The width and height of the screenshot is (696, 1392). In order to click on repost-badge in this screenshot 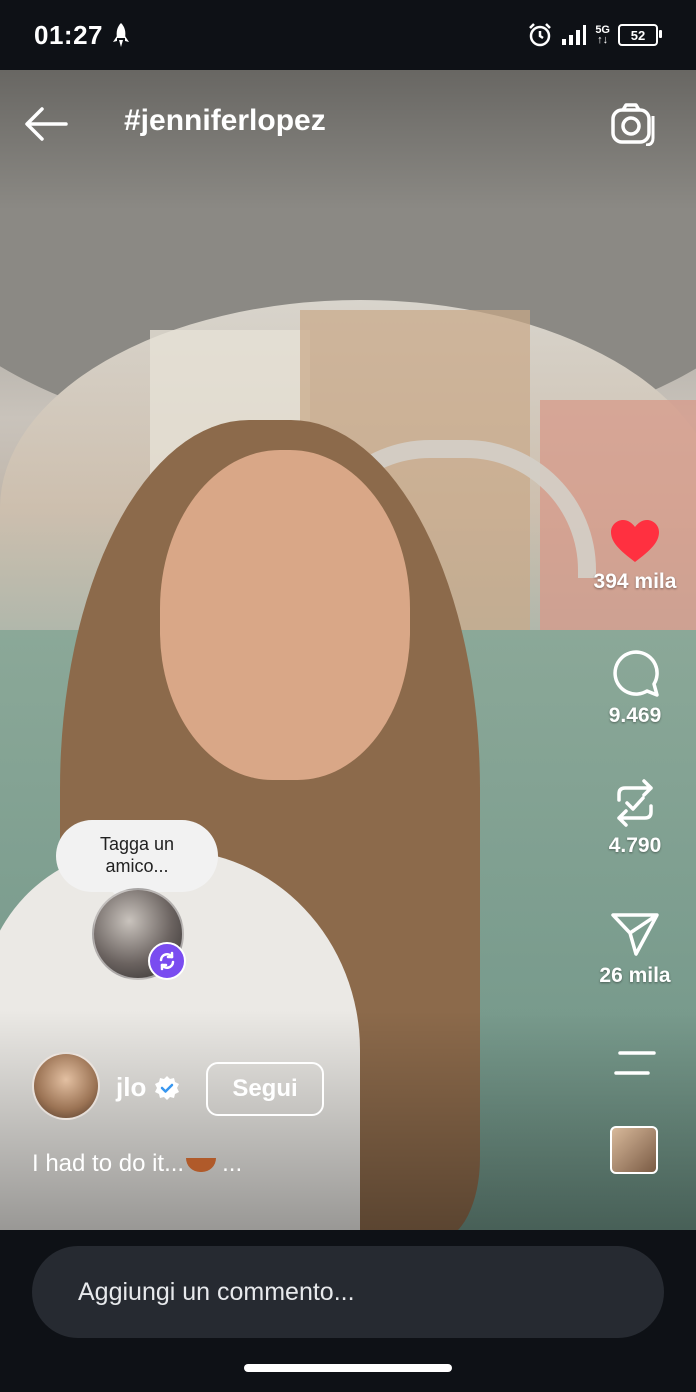, I will do `click(167, 961)`.